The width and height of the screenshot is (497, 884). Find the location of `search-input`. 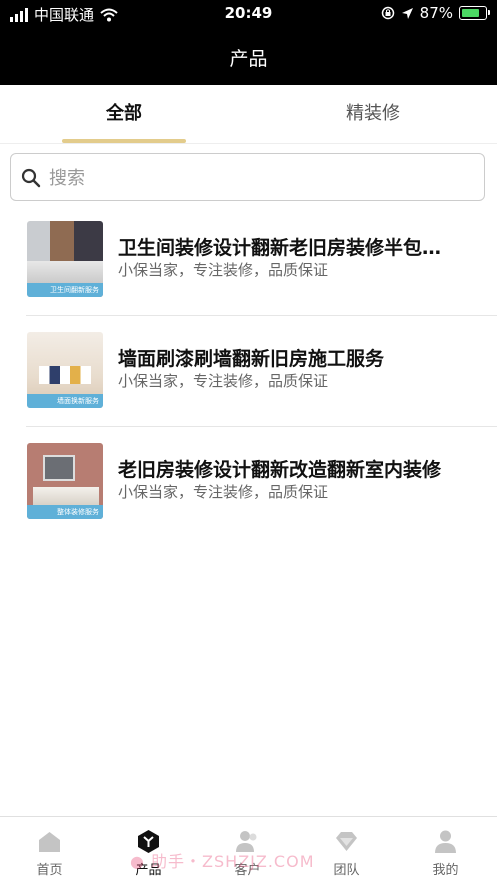

search-input is located at coordinates (259, 178).